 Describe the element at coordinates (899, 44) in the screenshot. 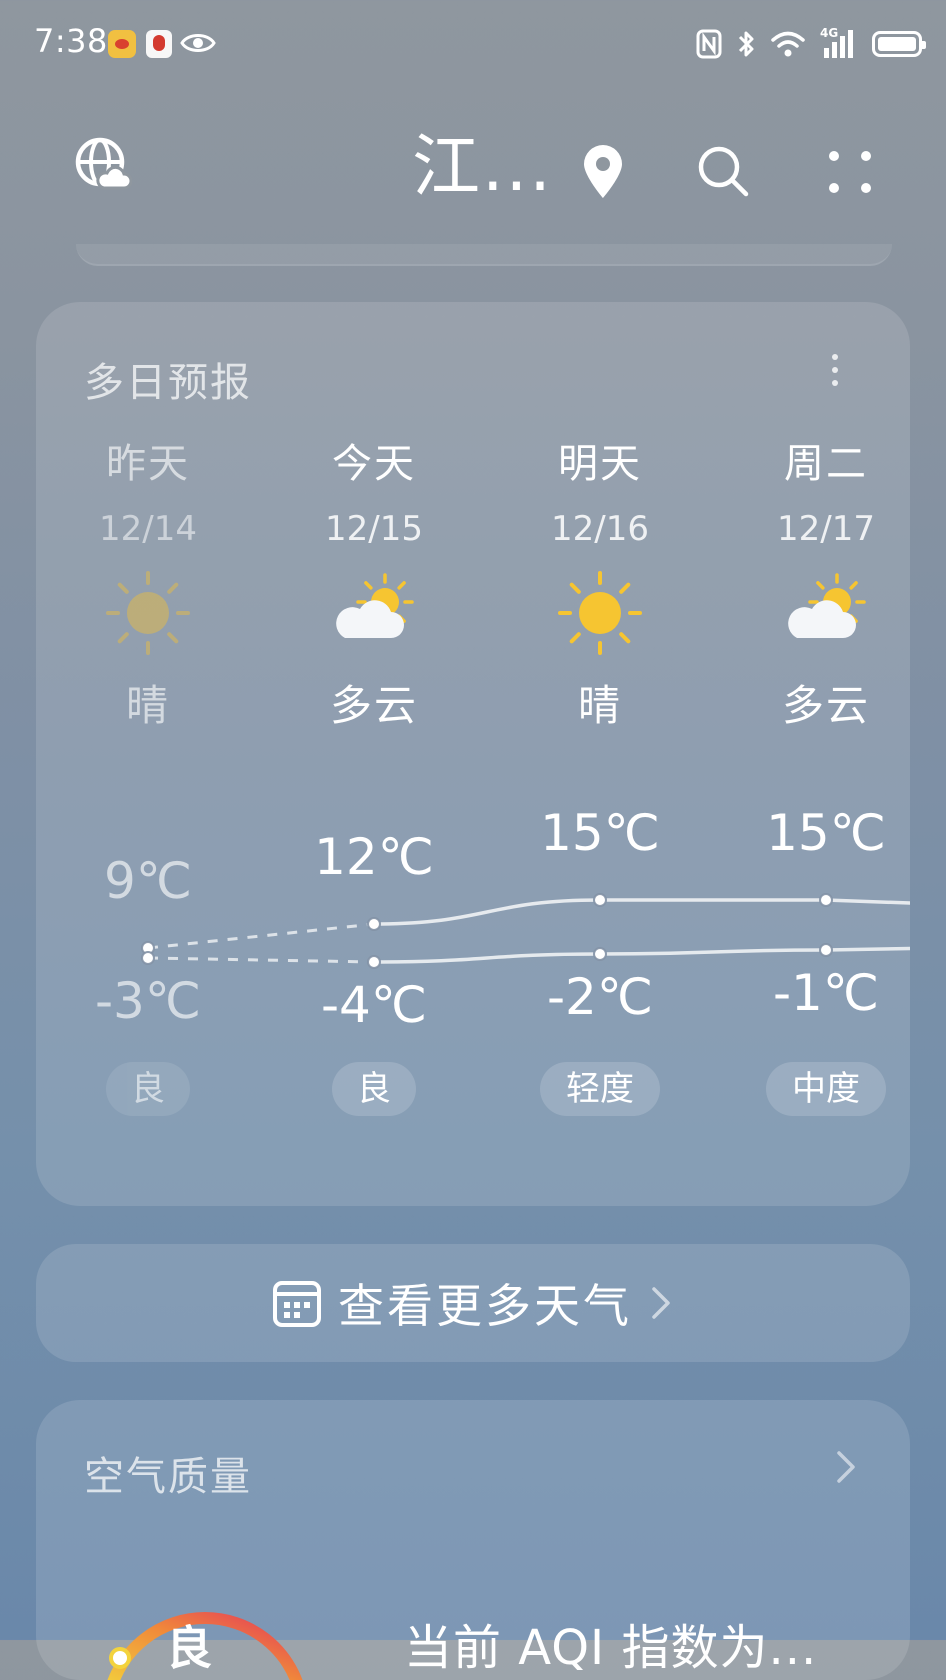

I see `battery-icon` at that location.